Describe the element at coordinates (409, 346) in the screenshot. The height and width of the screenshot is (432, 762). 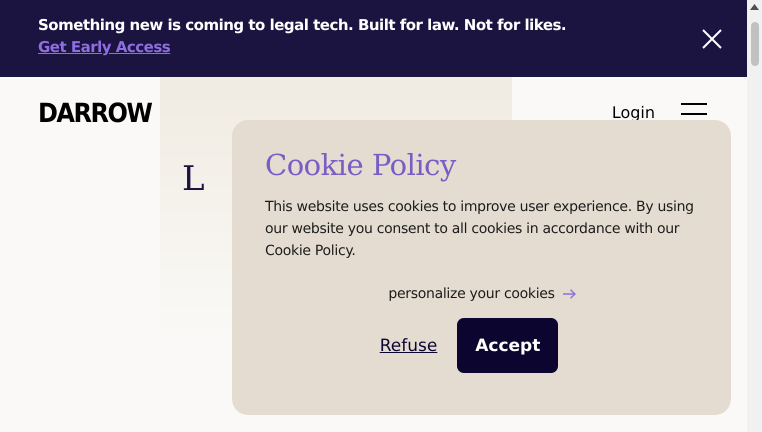
I see `refuse-button: Refuse` at that location.